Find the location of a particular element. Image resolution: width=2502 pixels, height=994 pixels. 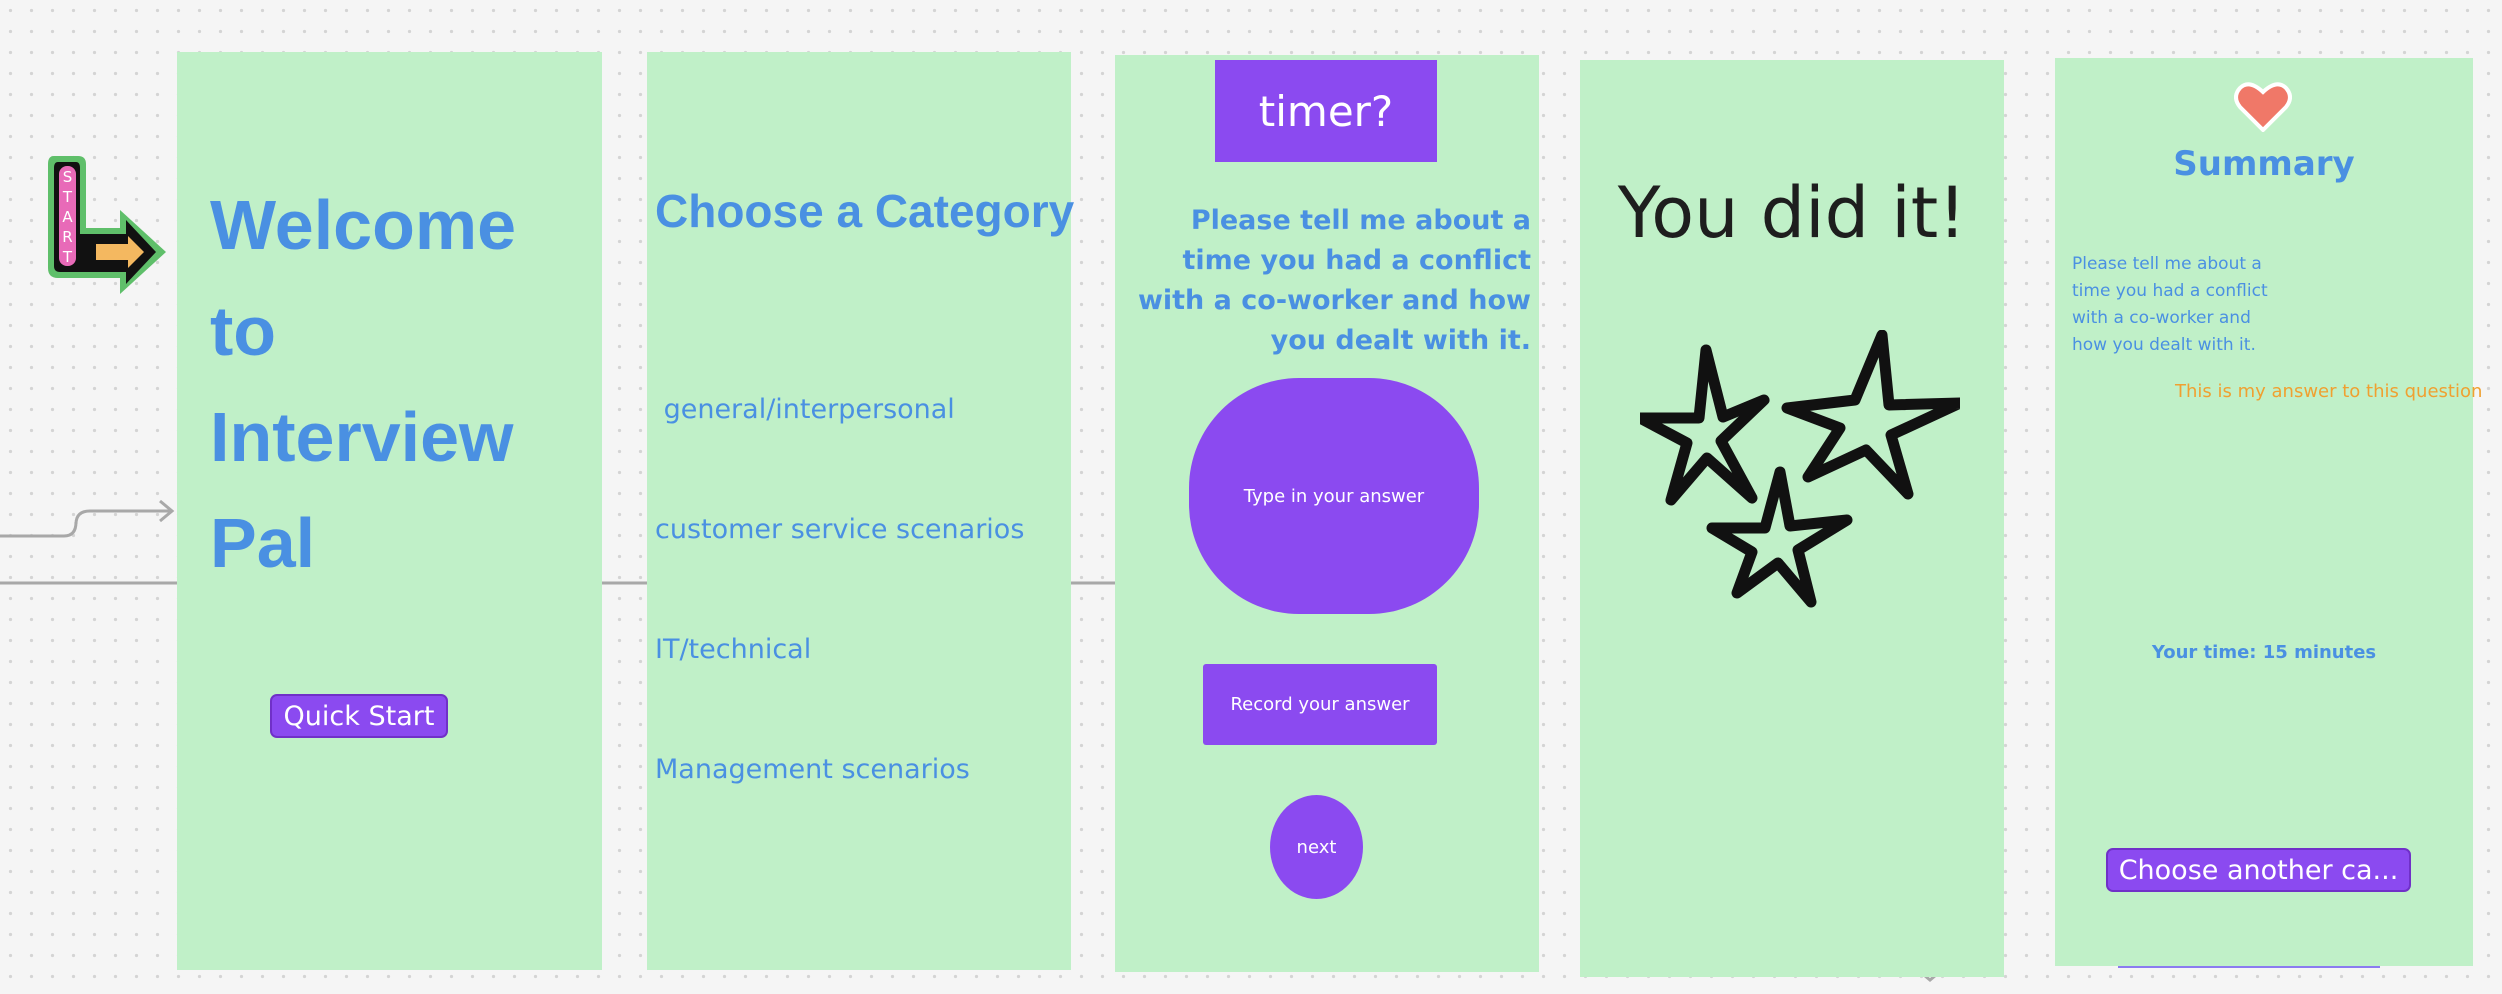

welcome-title-line: to is located at coordinates (243, 331).